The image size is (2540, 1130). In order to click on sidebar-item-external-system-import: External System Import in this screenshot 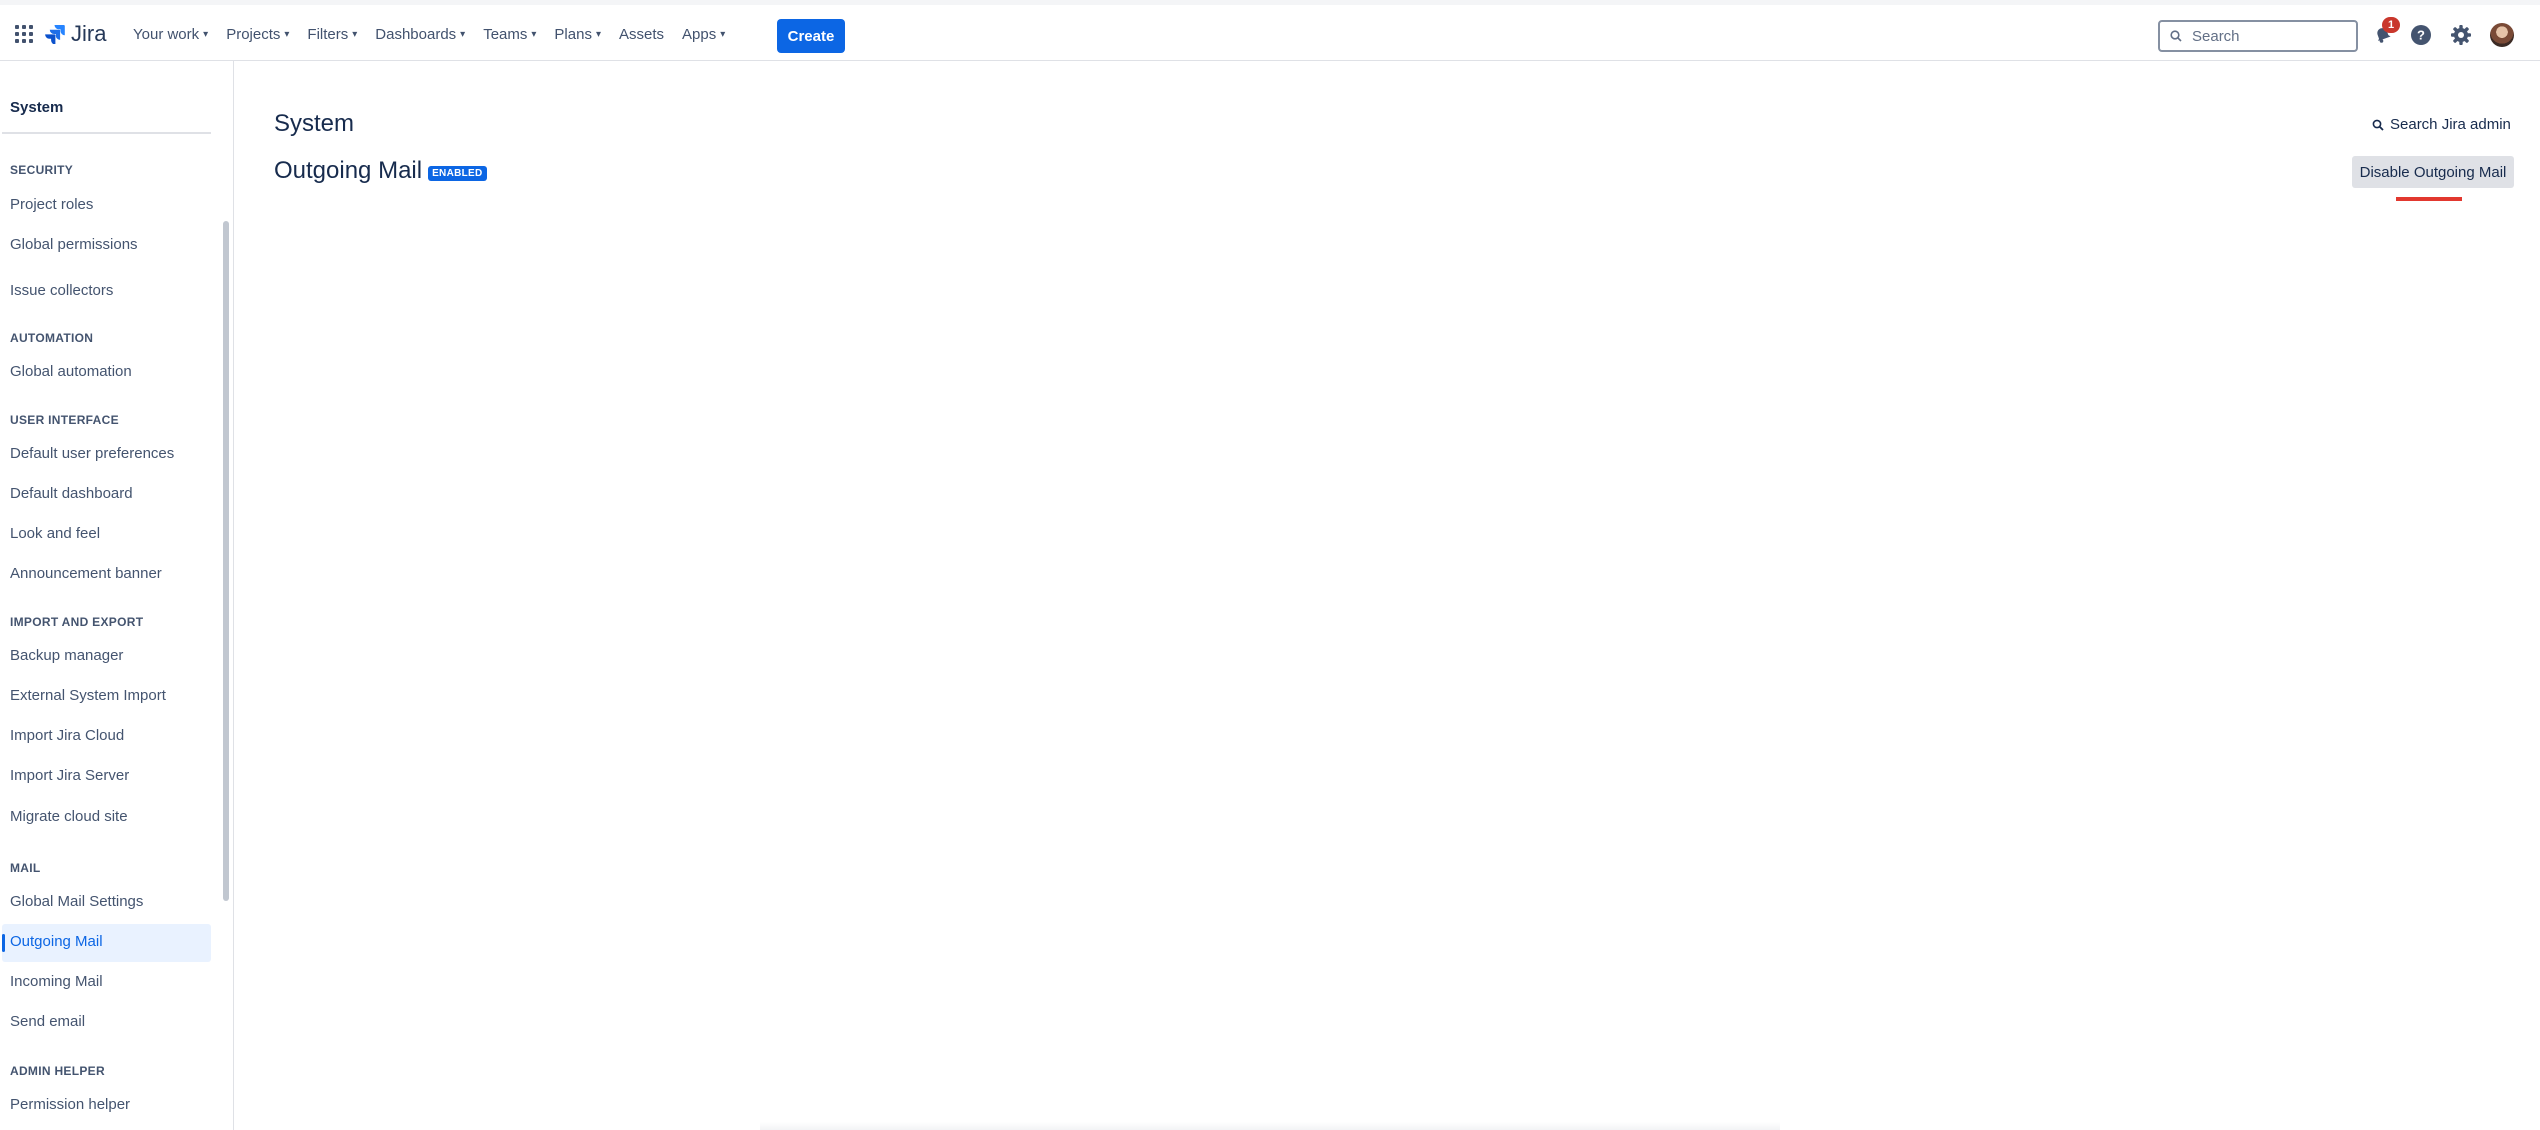, I will do `click(88, 695)`.